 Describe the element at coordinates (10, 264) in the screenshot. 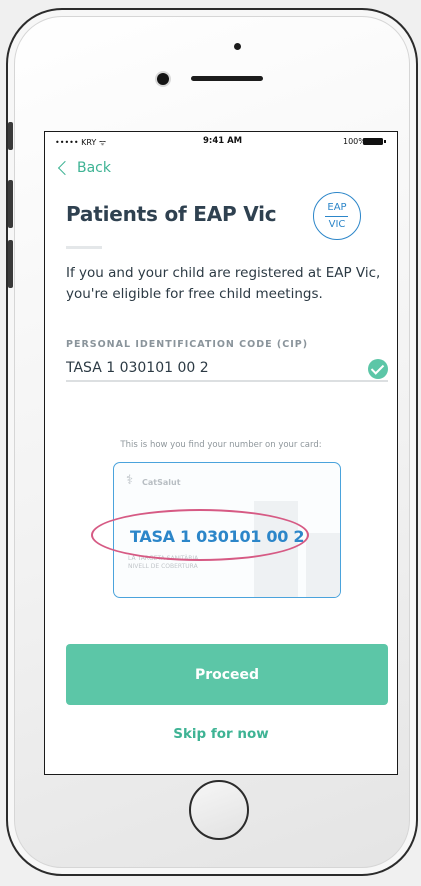

I see `volume-down-button` at that location.